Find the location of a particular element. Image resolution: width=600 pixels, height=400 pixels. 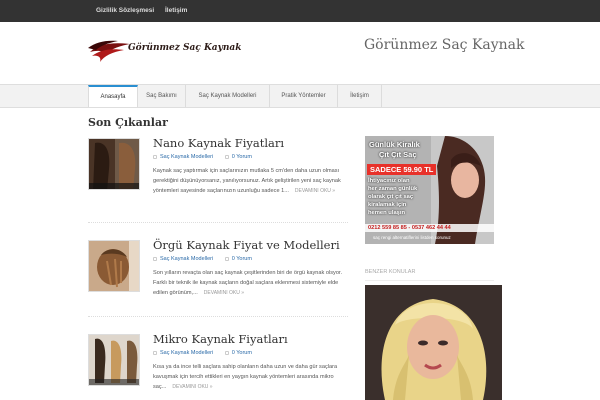

nav-item-contact: İletişim is located at coordinates (360, 96).